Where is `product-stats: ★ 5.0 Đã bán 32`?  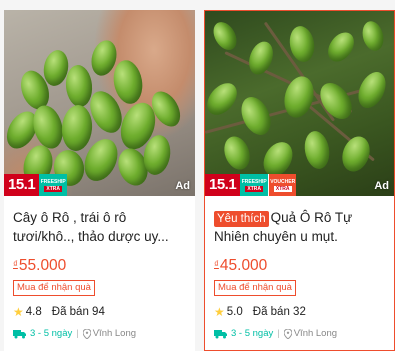 product-stats: ★ 5.0 Đã bán 32 is located at coordinates (299, 312).